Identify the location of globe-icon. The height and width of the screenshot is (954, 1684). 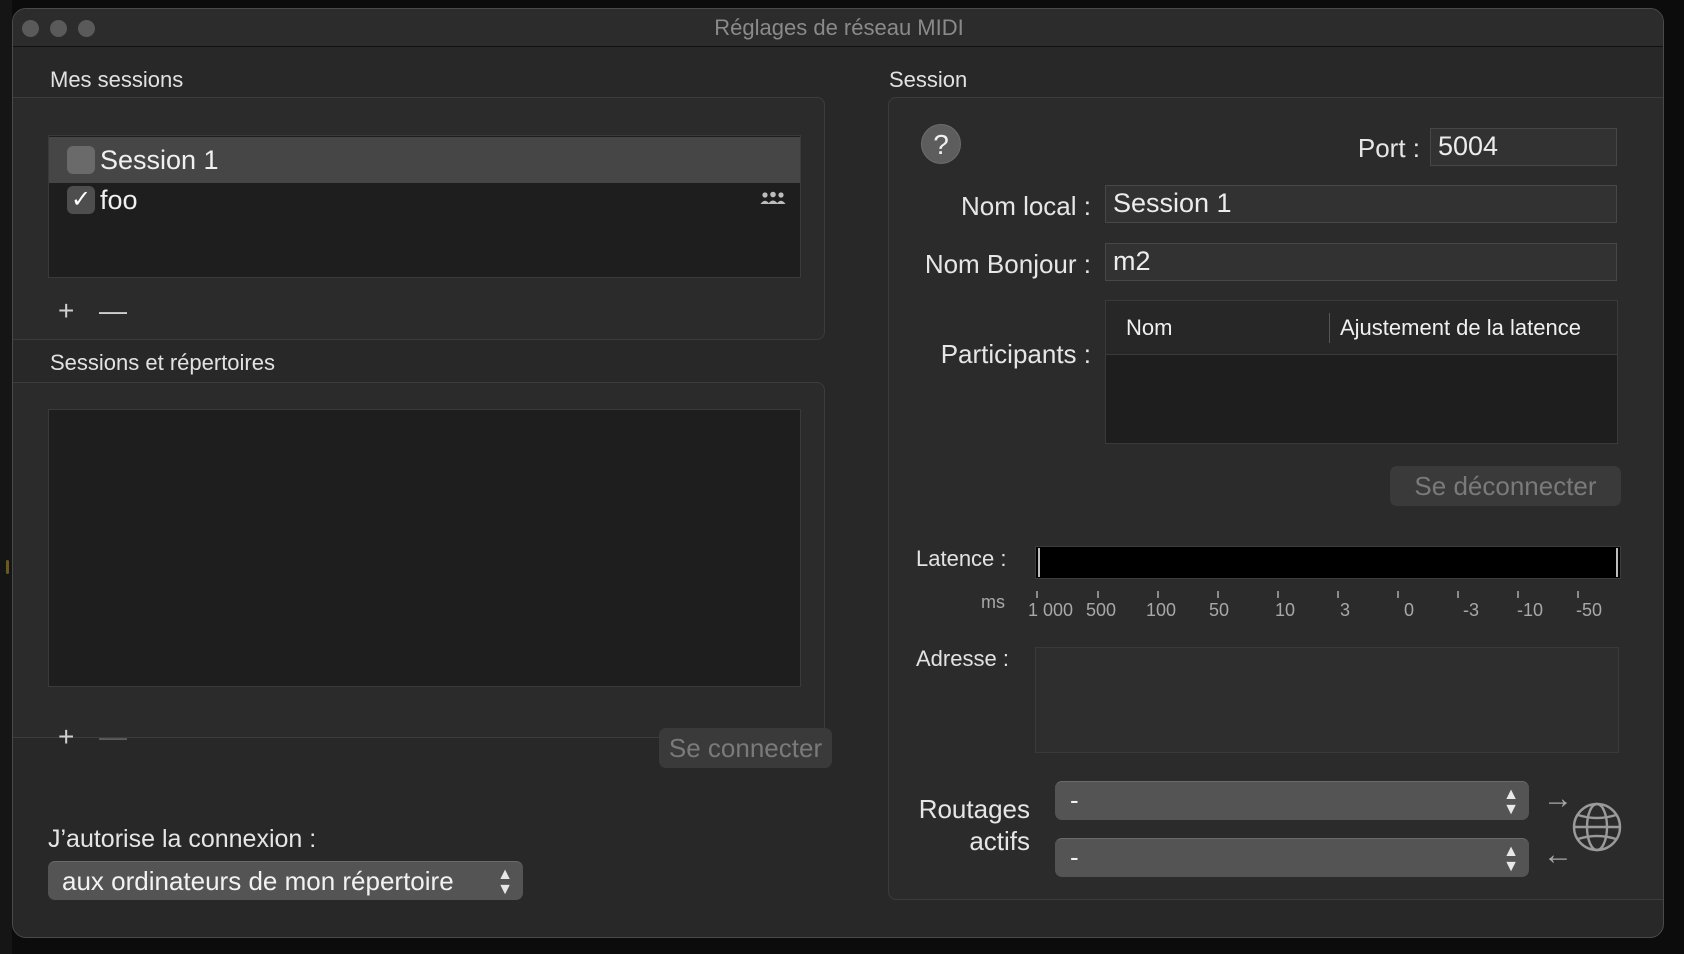
(1597, 827).